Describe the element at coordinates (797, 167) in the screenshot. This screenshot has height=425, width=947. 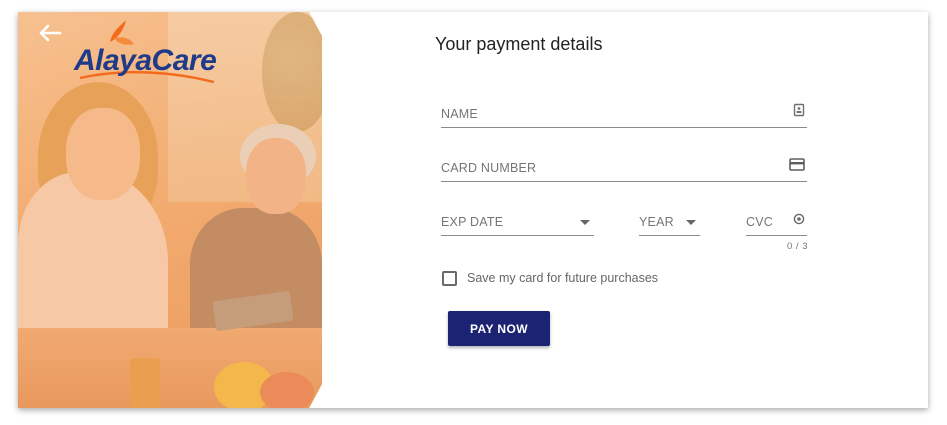
I see `credit-card-icon` at that location.